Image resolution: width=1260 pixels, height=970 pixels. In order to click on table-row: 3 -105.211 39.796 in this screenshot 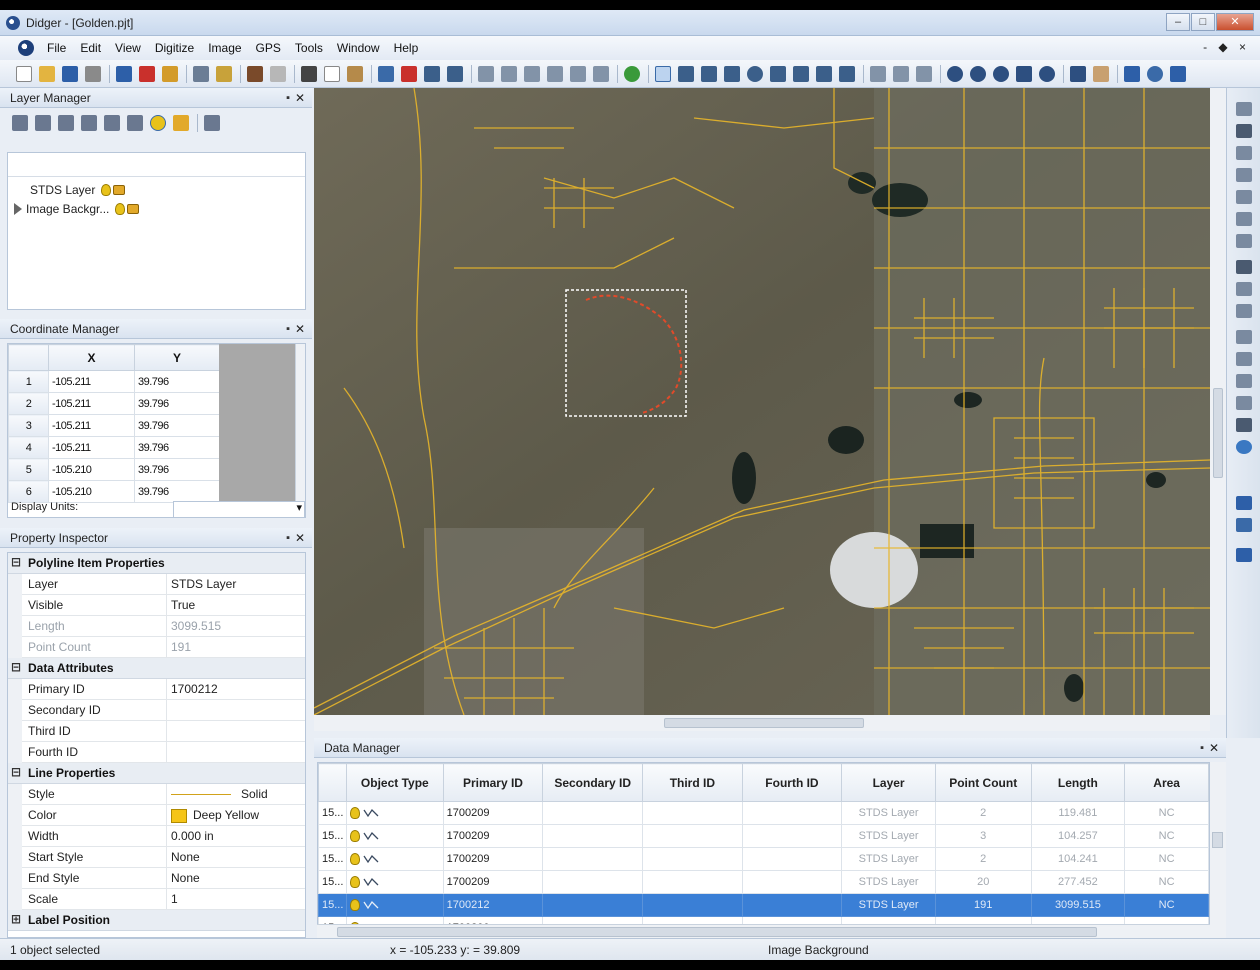, I will do `click(114, 425)`.